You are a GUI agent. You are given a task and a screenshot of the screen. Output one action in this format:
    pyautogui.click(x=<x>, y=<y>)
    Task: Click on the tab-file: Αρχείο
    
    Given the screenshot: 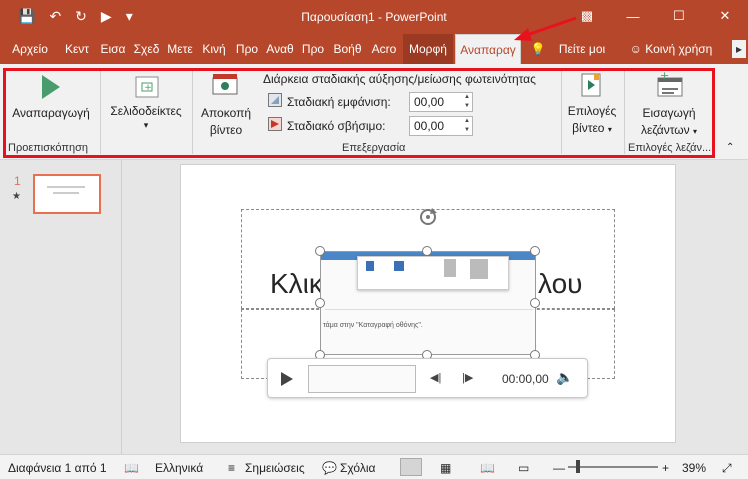 What is the action you would take?
    pyautogui.click(x=30, y=49)
    